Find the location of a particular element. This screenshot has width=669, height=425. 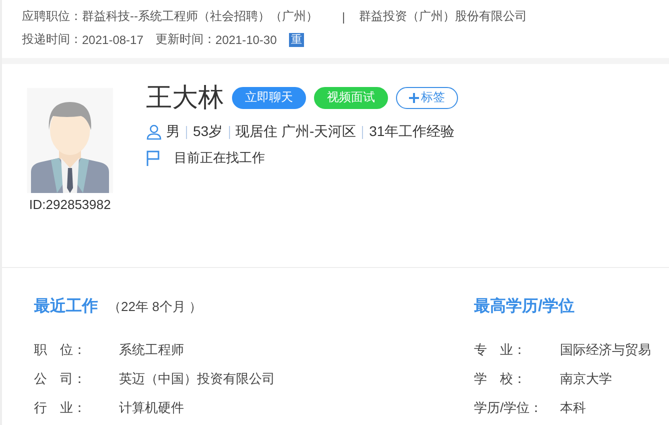

candidate-name: 王大林 is located at coordinates (185, 97).